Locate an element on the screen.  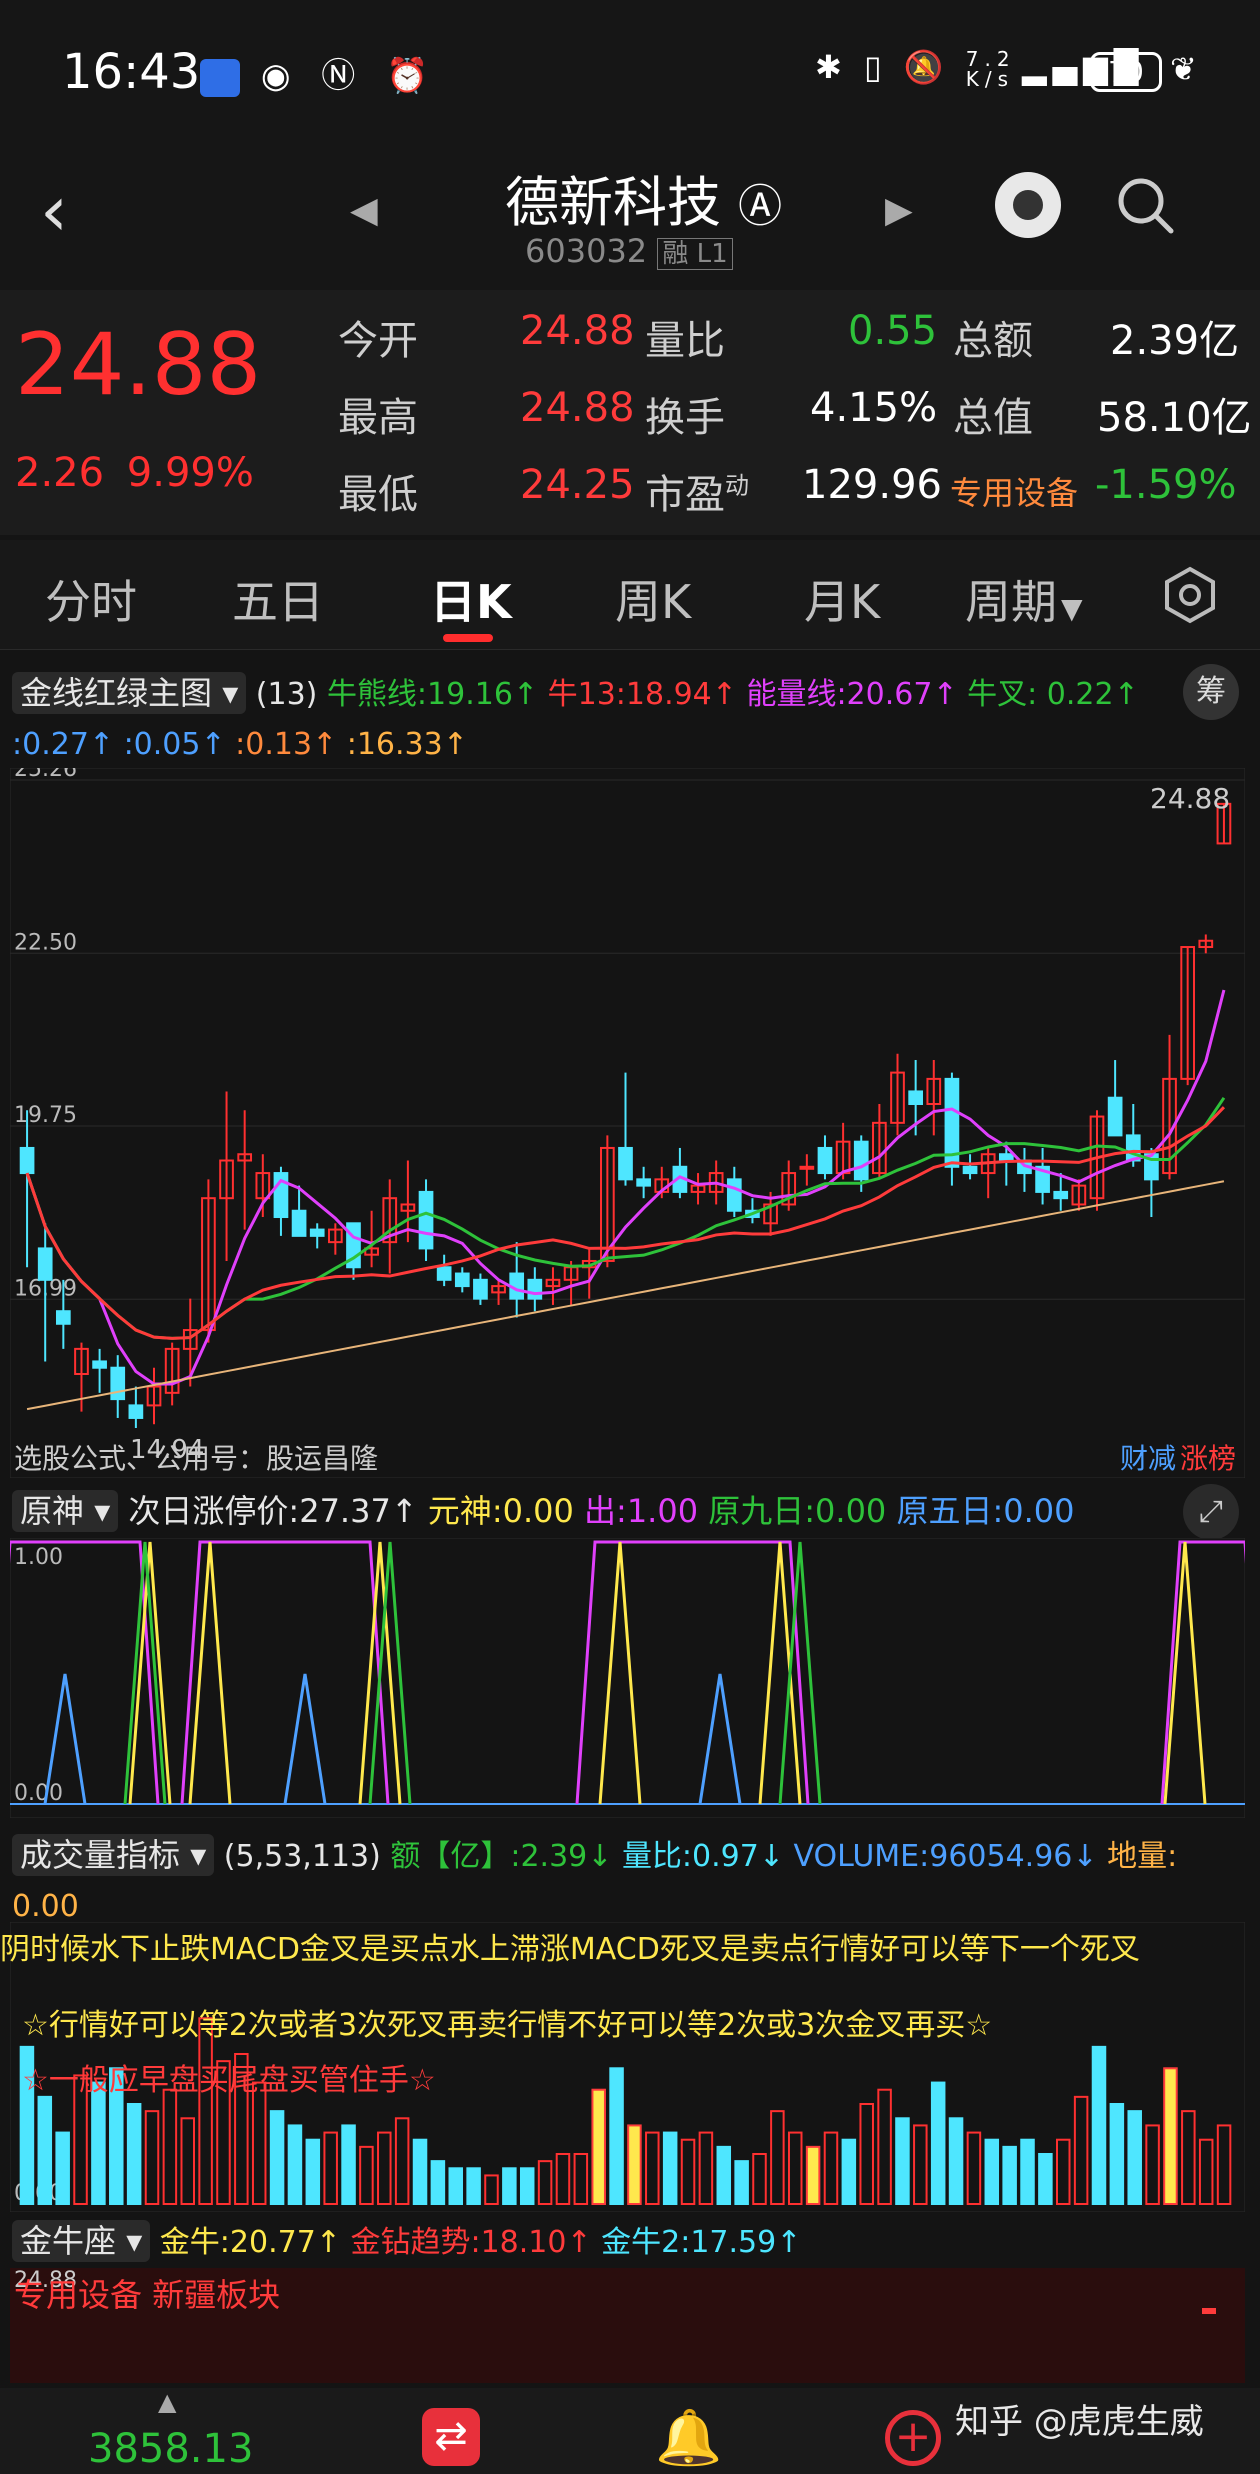
gold-bull-value-0: 金牛:20.77↑ is located at coordinates (255, 2242).